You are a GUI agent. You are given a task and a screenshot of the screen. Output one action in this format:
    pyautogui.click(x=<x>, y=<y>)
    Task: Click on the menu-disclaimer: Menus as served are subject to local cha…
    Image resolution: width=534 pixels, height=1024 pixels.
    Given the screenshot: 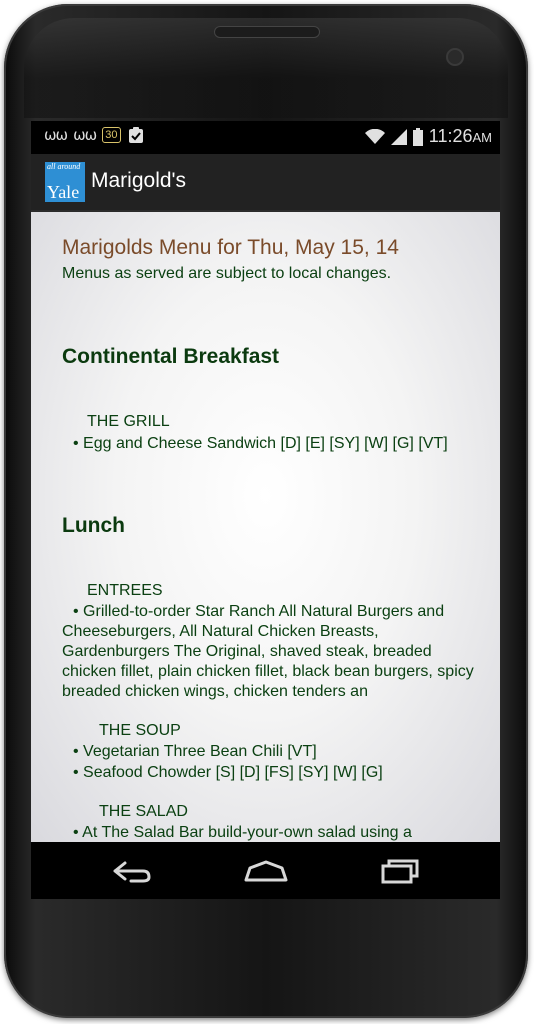 What is the action you would take?
    pyautogui.click(x=227, y=273)
    